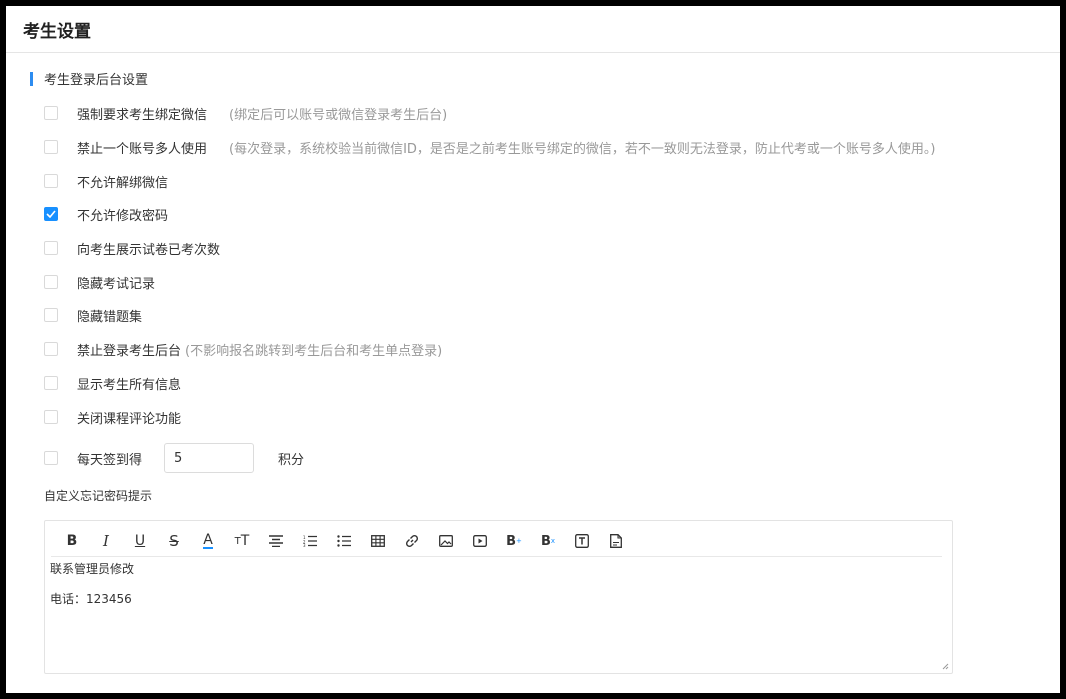  What do you see at coordinates (378, 541) in the screenshot?
I see `table-icon` at bounding box center [378, 541].